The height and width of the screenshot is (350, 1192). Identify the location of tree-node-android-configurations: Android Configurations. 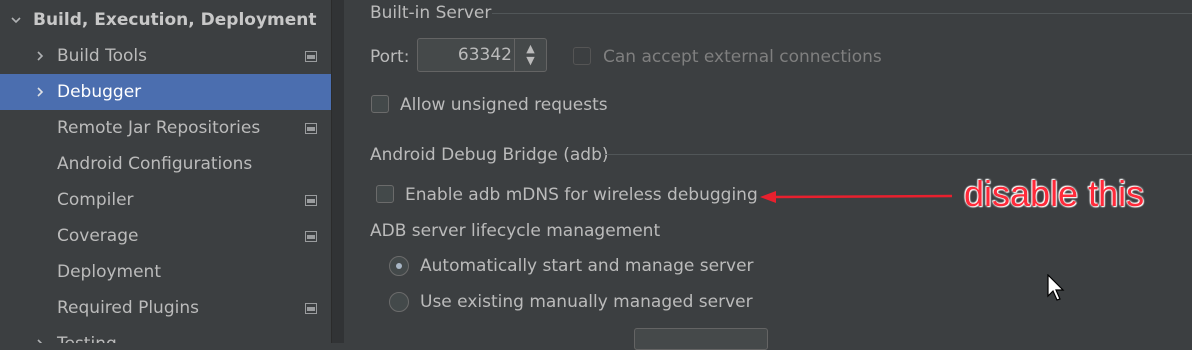
(165, 164).